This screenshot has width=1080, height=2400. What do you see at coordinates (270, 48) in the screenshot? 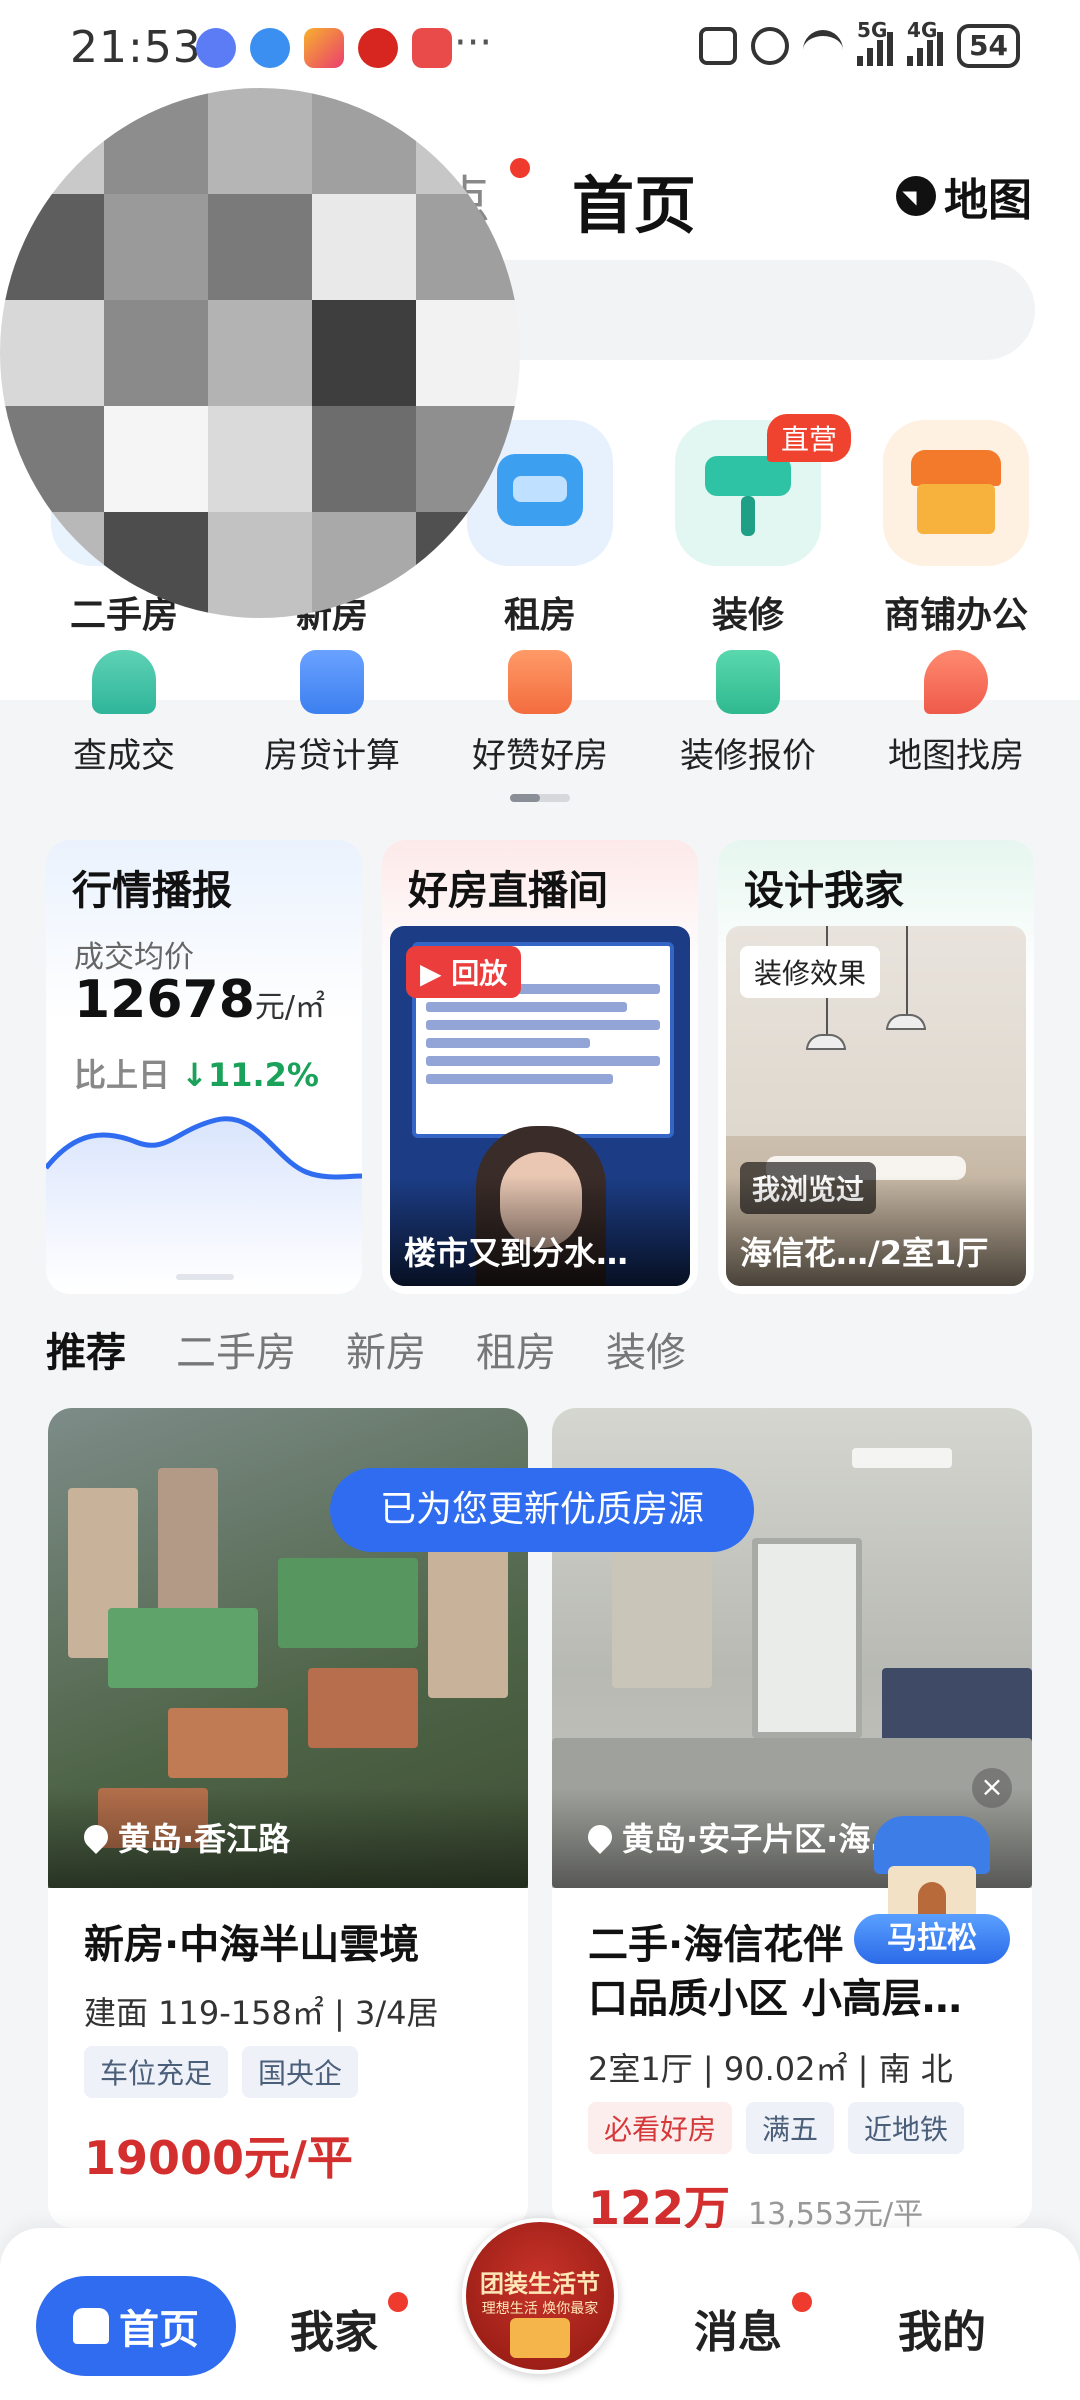
I see `browser-icon` at bounding box center [270, 48].